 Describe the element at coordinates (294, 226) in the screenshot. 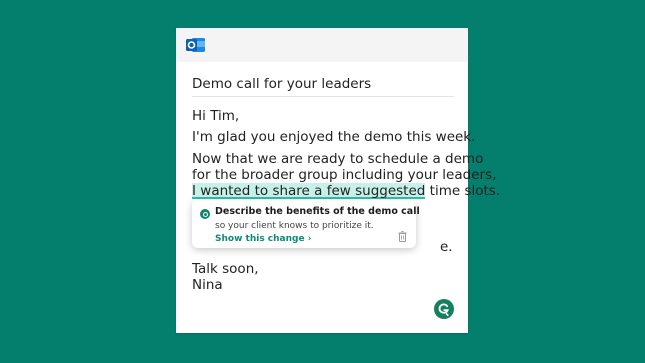

I see `suggestion-body-text: so your client knows to prioritize it.` at that location.